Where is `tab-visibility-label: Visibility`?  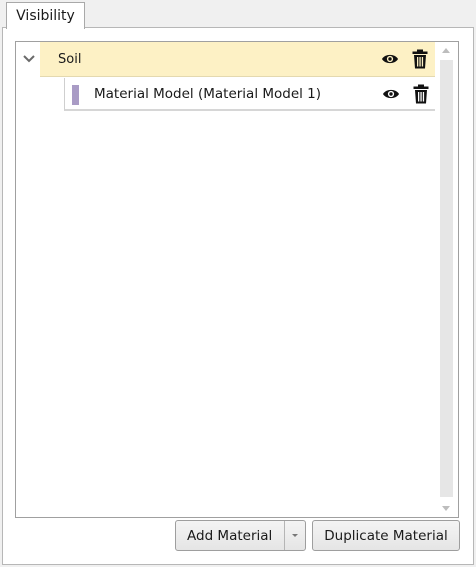
tab-visibility-label: Visibility is located at coordinates (45, 16).